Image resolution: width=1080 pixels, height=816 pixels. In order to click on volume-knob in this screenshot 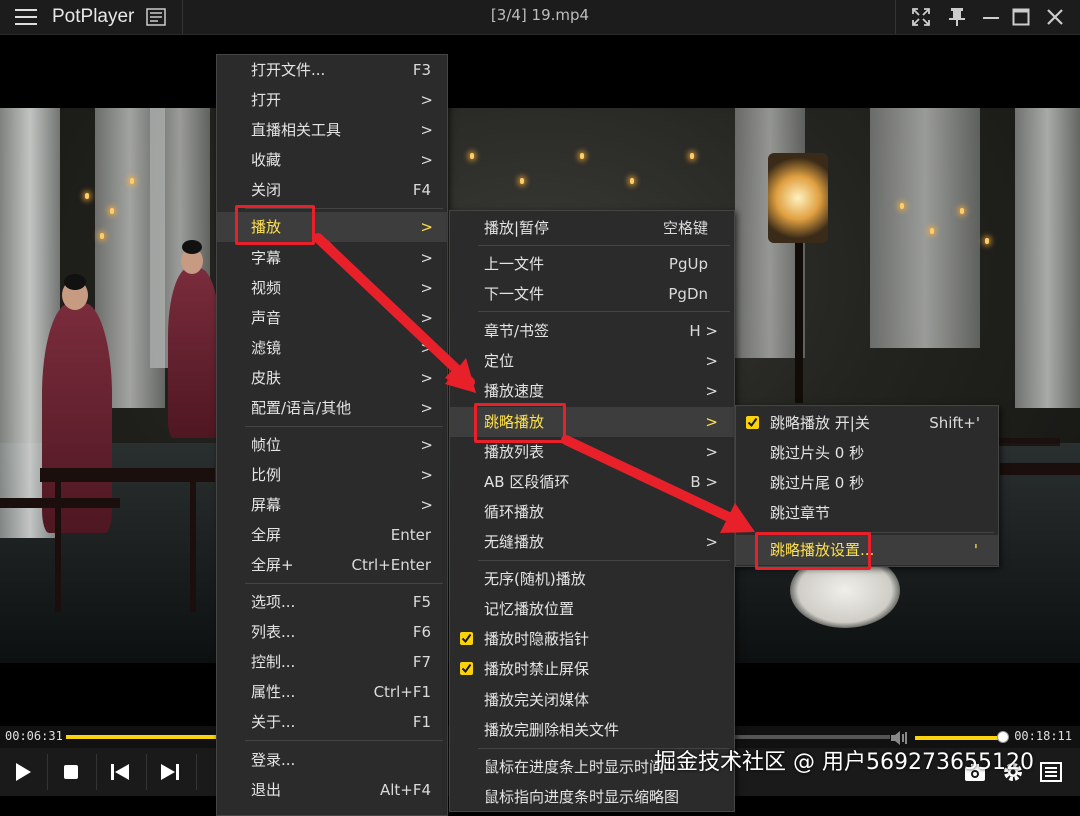, I will do `click(1003, 737)`.